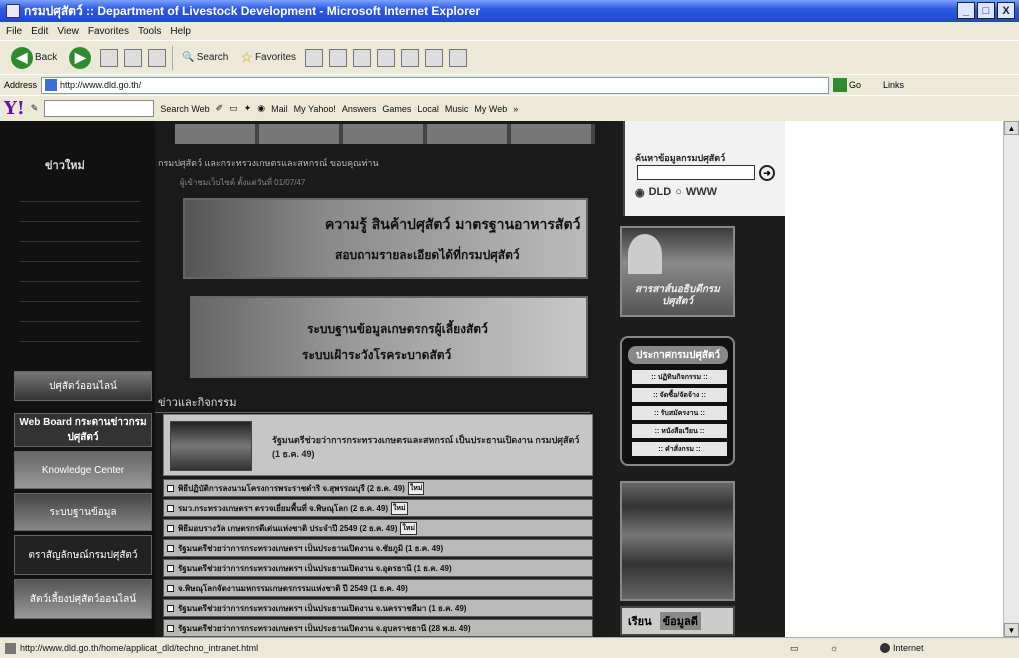 The image size is (1019, 658). Describe the element at coordinates (372, 402) in the screenshot. I see `news-header: ข่าวและกิจกรรม` at that location.